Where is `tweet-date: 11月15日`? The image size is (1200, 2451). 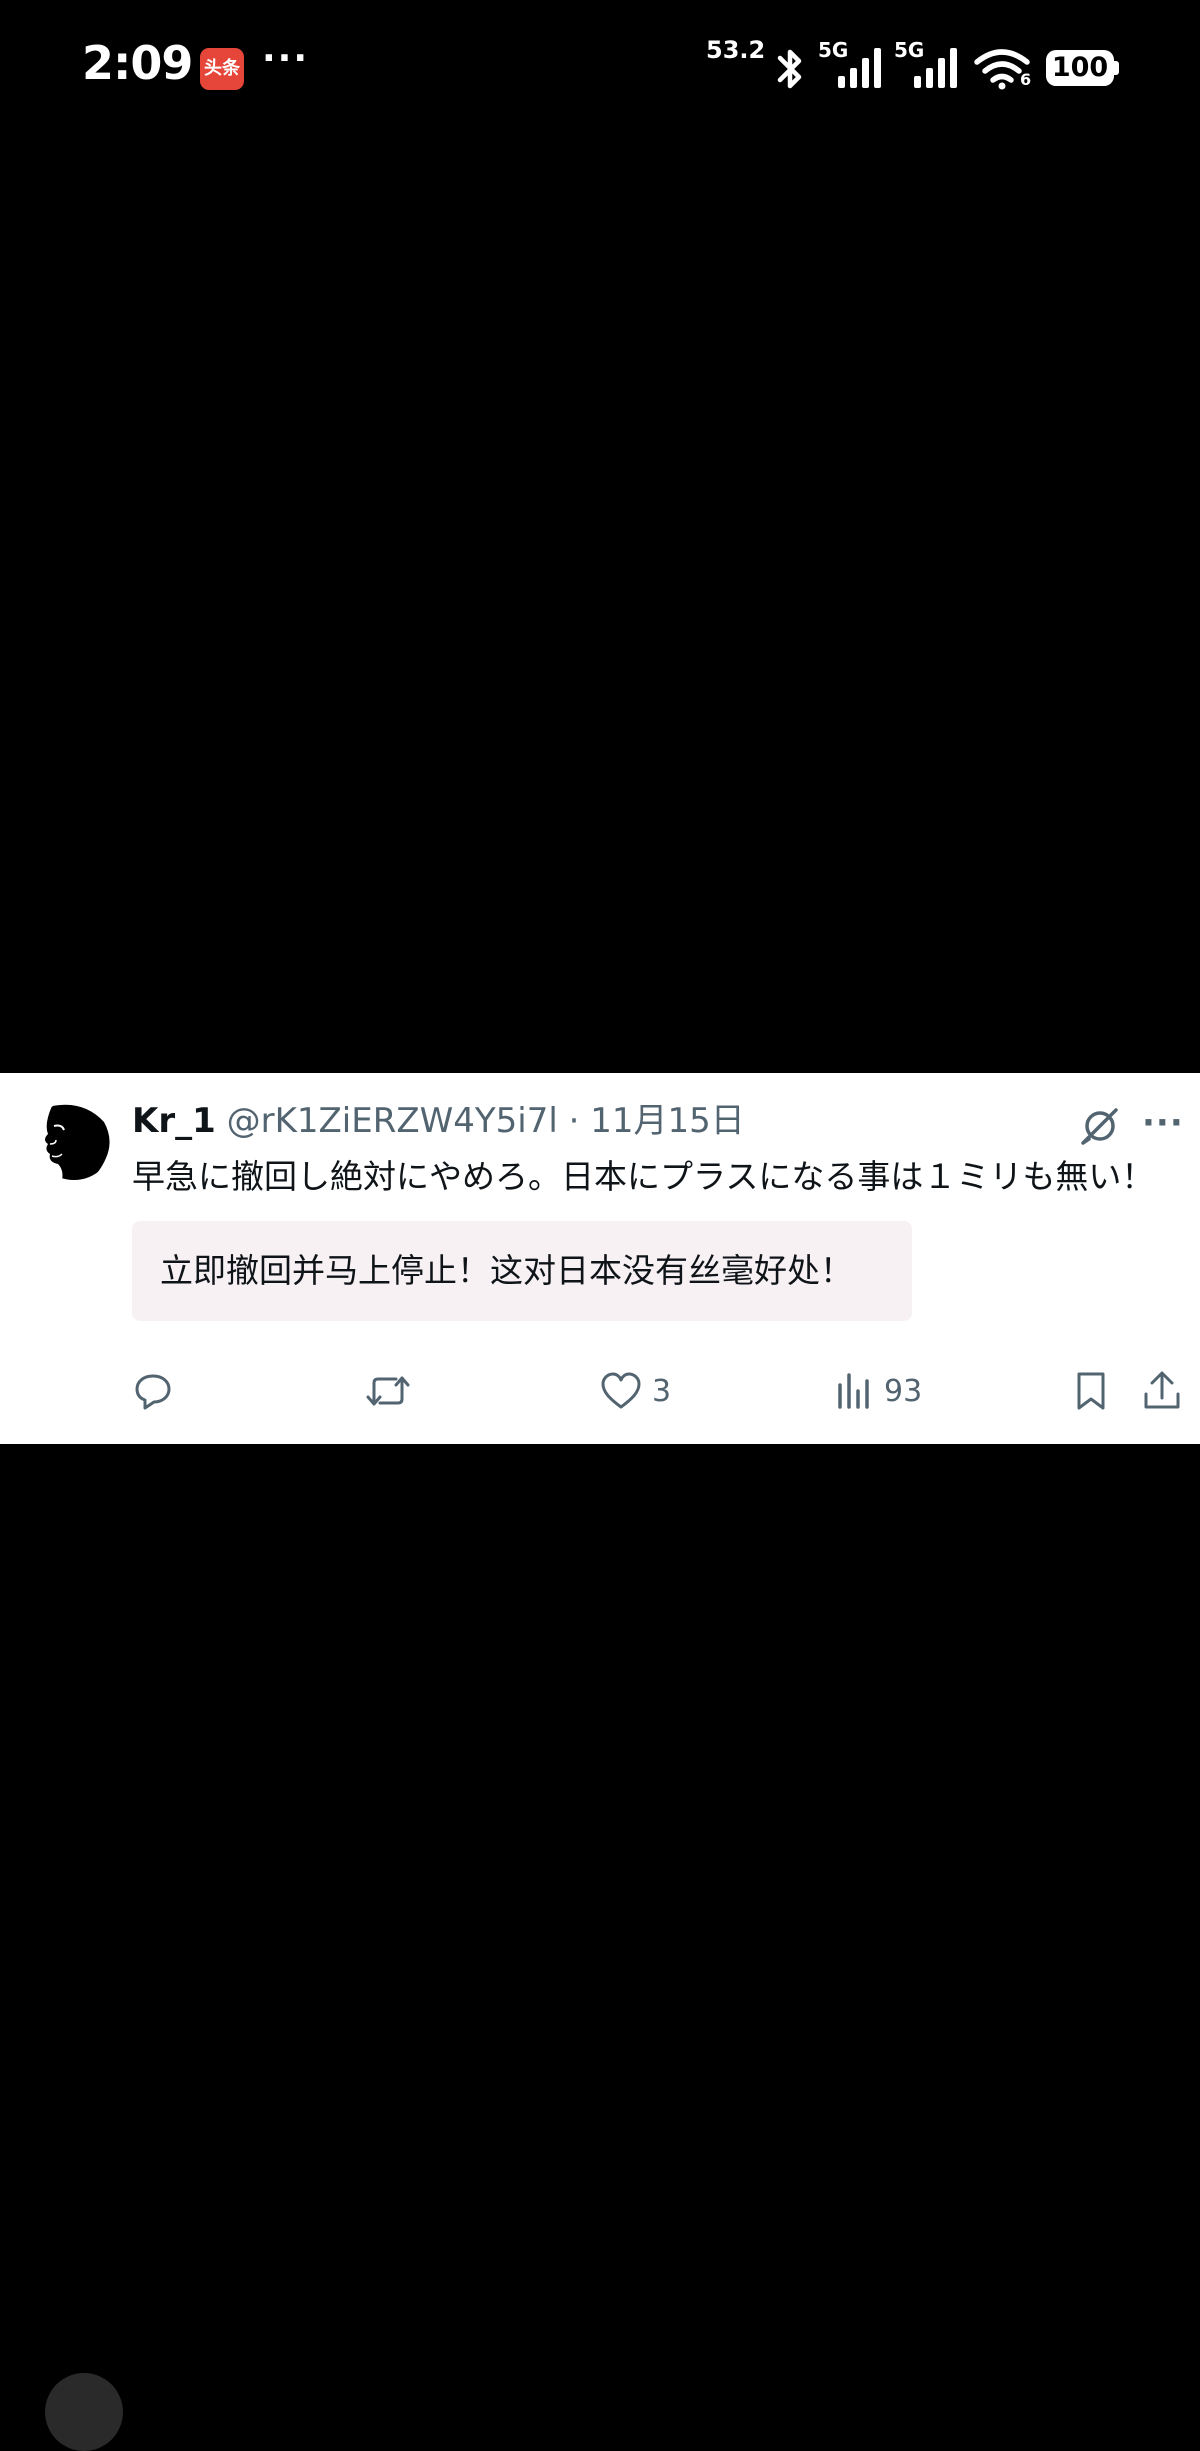
tweet-date: 11月15日 is located at coordinates (667, 1121).